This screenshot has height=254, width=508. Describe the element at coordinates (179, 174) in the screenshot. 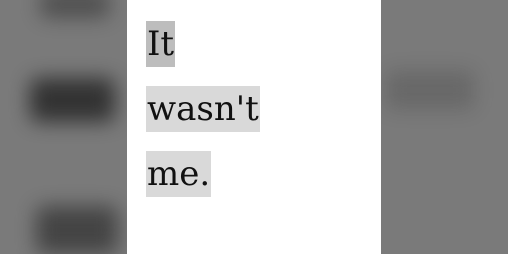

I see `text-line-3: me.` at that location.